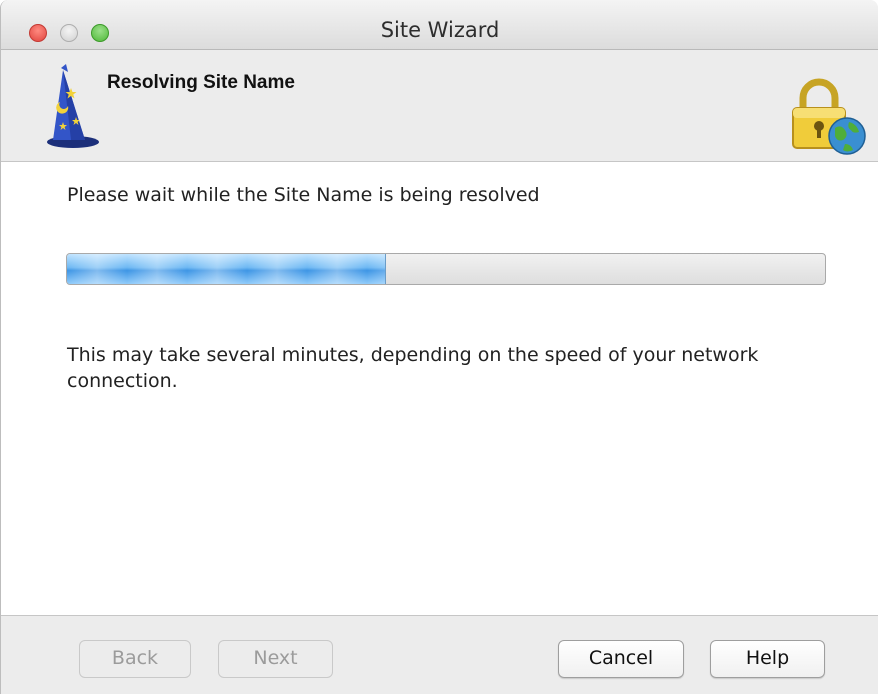  Describe the element at coordinates (446, 269) in the screenshot. I see `resolve-progress-bar` at that location.